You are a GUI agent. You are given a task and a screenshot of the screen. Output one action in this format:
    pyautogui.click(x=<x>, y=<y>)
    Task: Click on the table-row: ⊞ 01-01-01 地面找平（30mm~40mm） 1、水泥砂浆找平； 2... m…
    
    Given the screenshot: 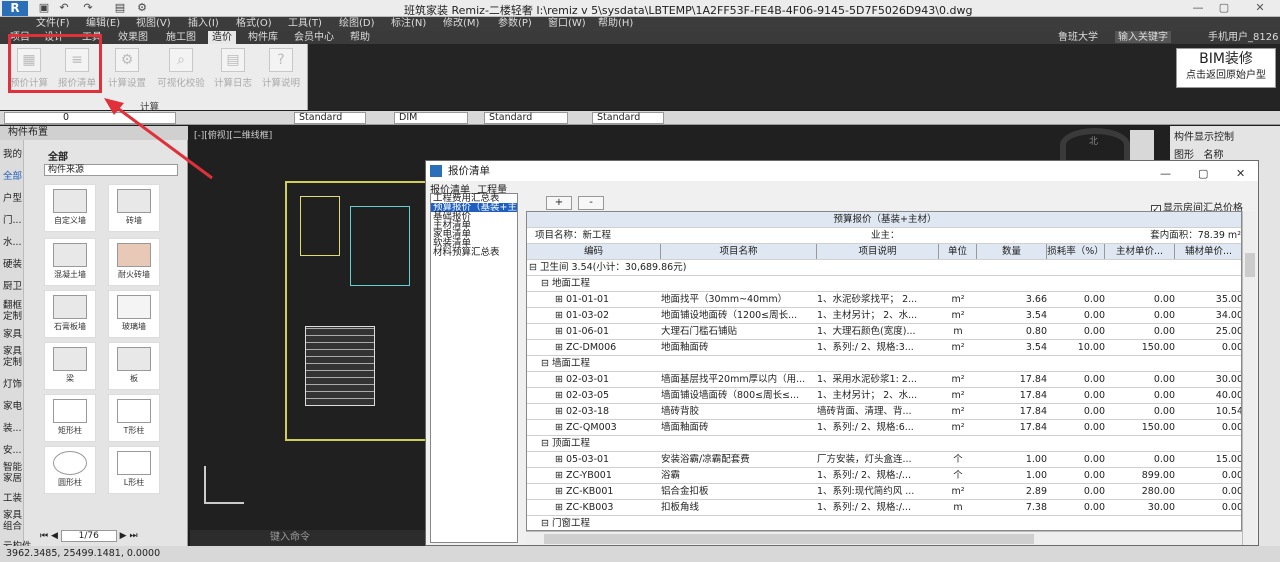 What is the action you would take?
    pyautogui.click(x=884, y=300)
    